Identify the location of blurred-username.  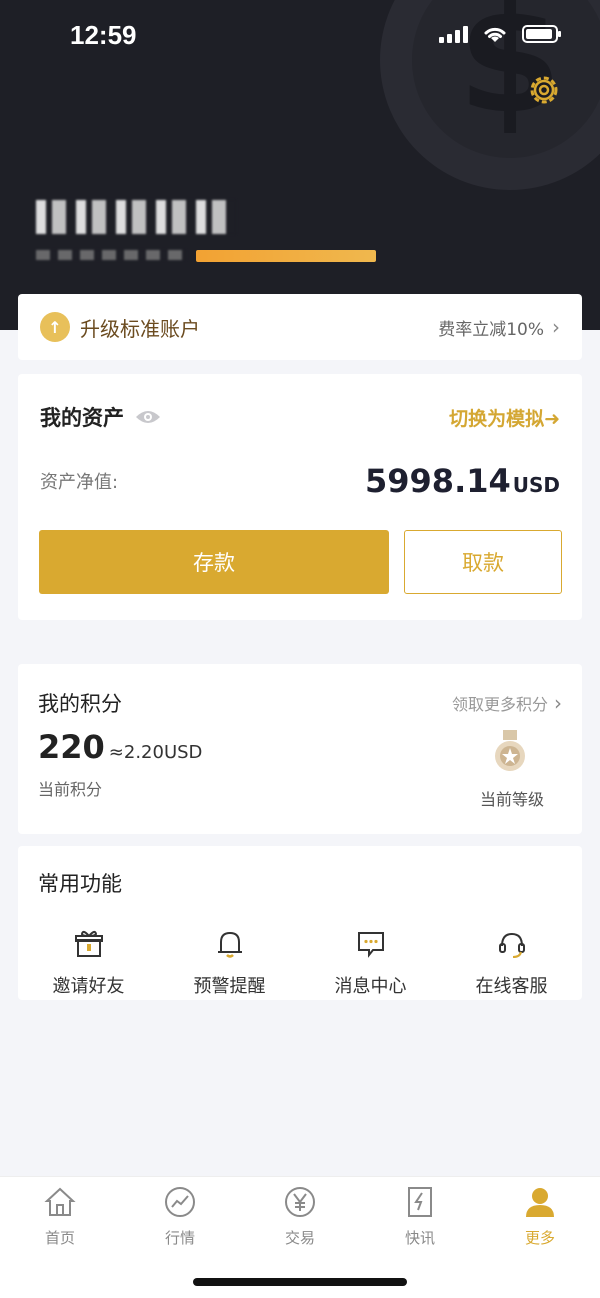
(136, 217).